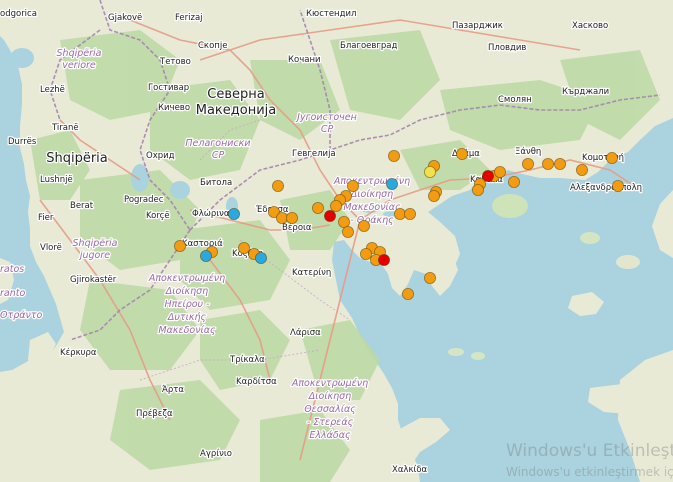  I want to click on city-label: Lushnjë, so click(56, 180).